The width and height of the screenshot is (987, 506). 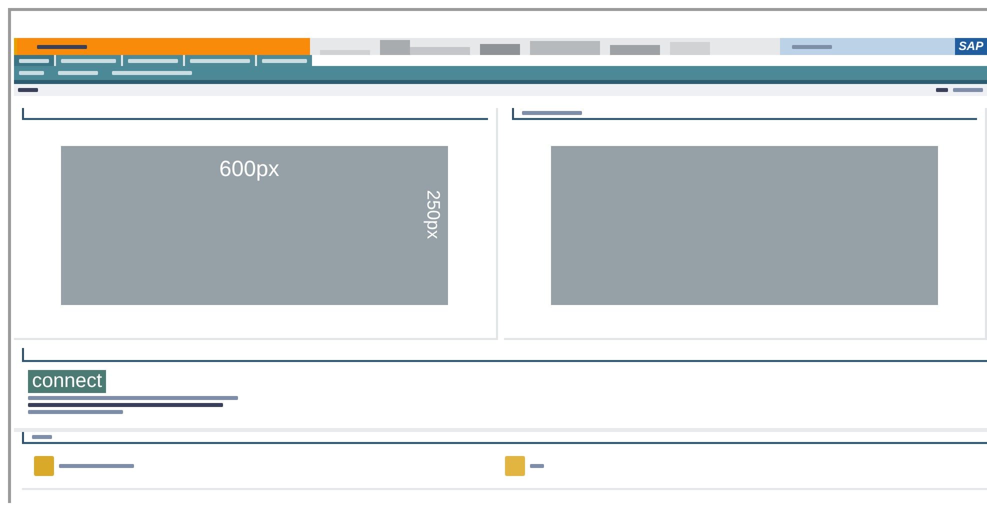 What do you see at coordinates (249, 169) in the screenshot?
I see `width-label: 600px` at bounding box center [249, 169].